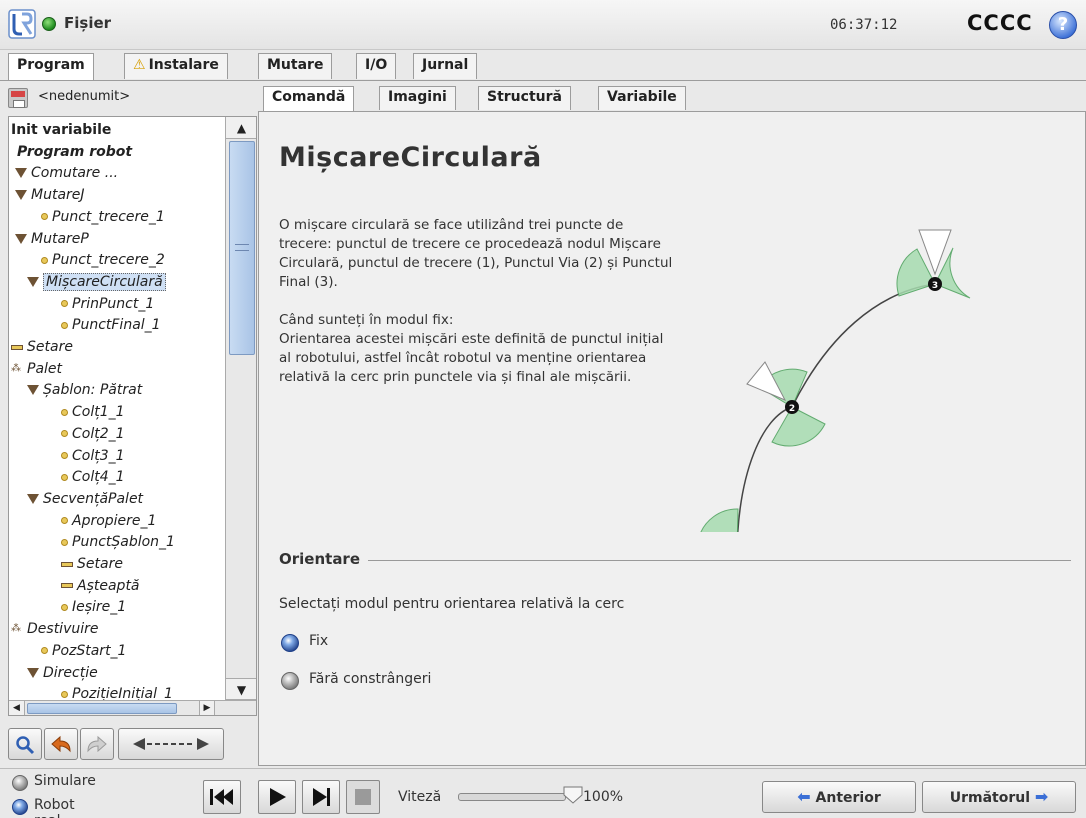  I want to click on tab-instalare: ⚠ Instalare, so click(176, 66).